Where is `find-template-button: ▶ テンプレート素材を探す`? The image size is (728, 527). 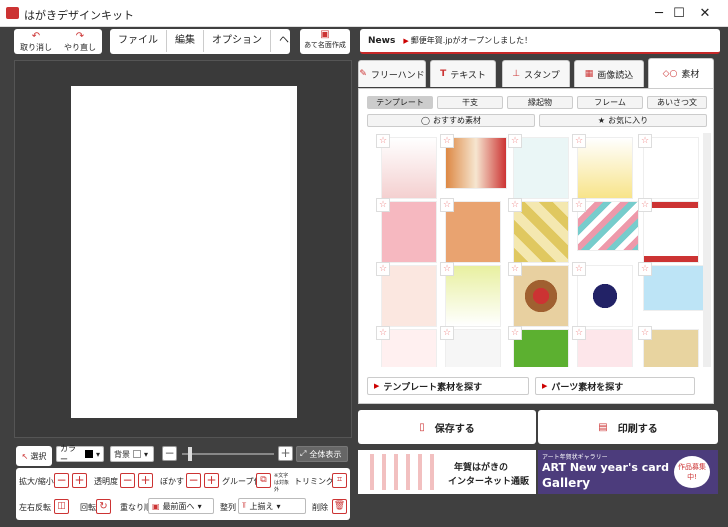 find-template-button: ▶ テンプレート素材を探す is located at coordinates (448, 386).